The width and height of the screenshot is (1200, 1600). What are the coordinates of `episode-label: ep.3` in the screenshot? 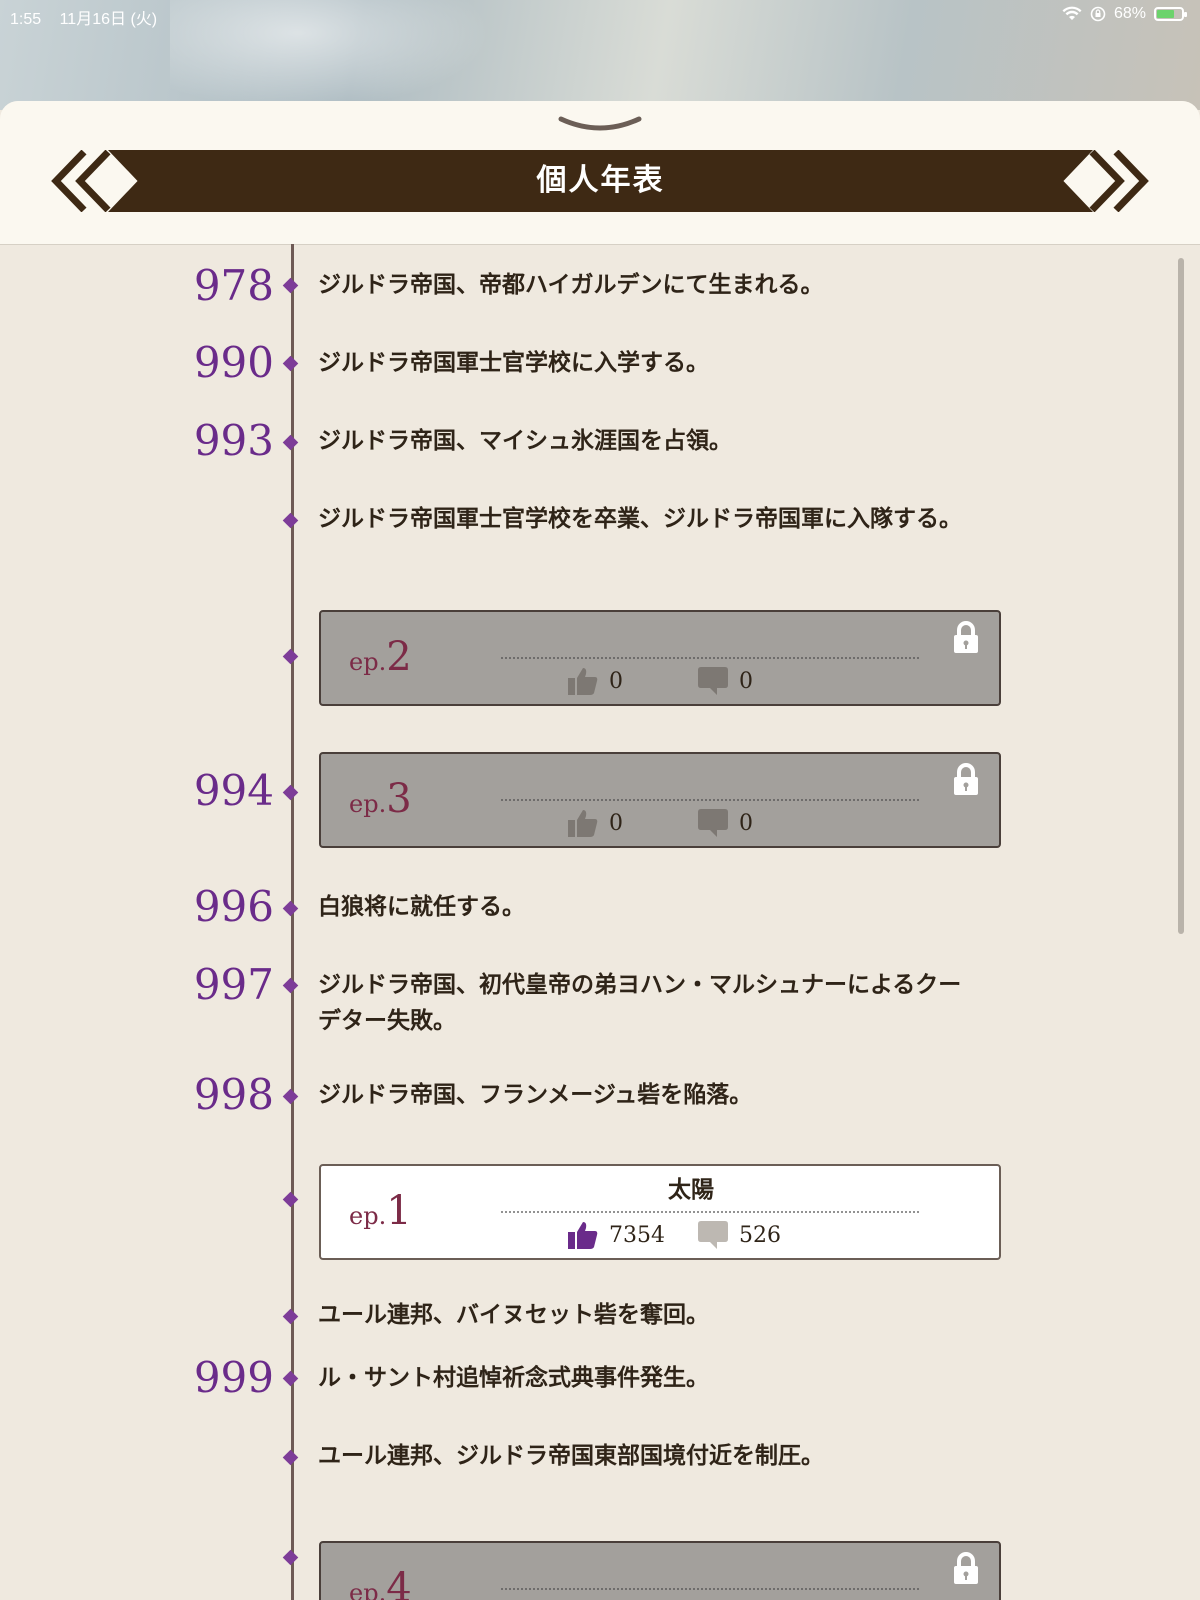 It's located at (380, 799).